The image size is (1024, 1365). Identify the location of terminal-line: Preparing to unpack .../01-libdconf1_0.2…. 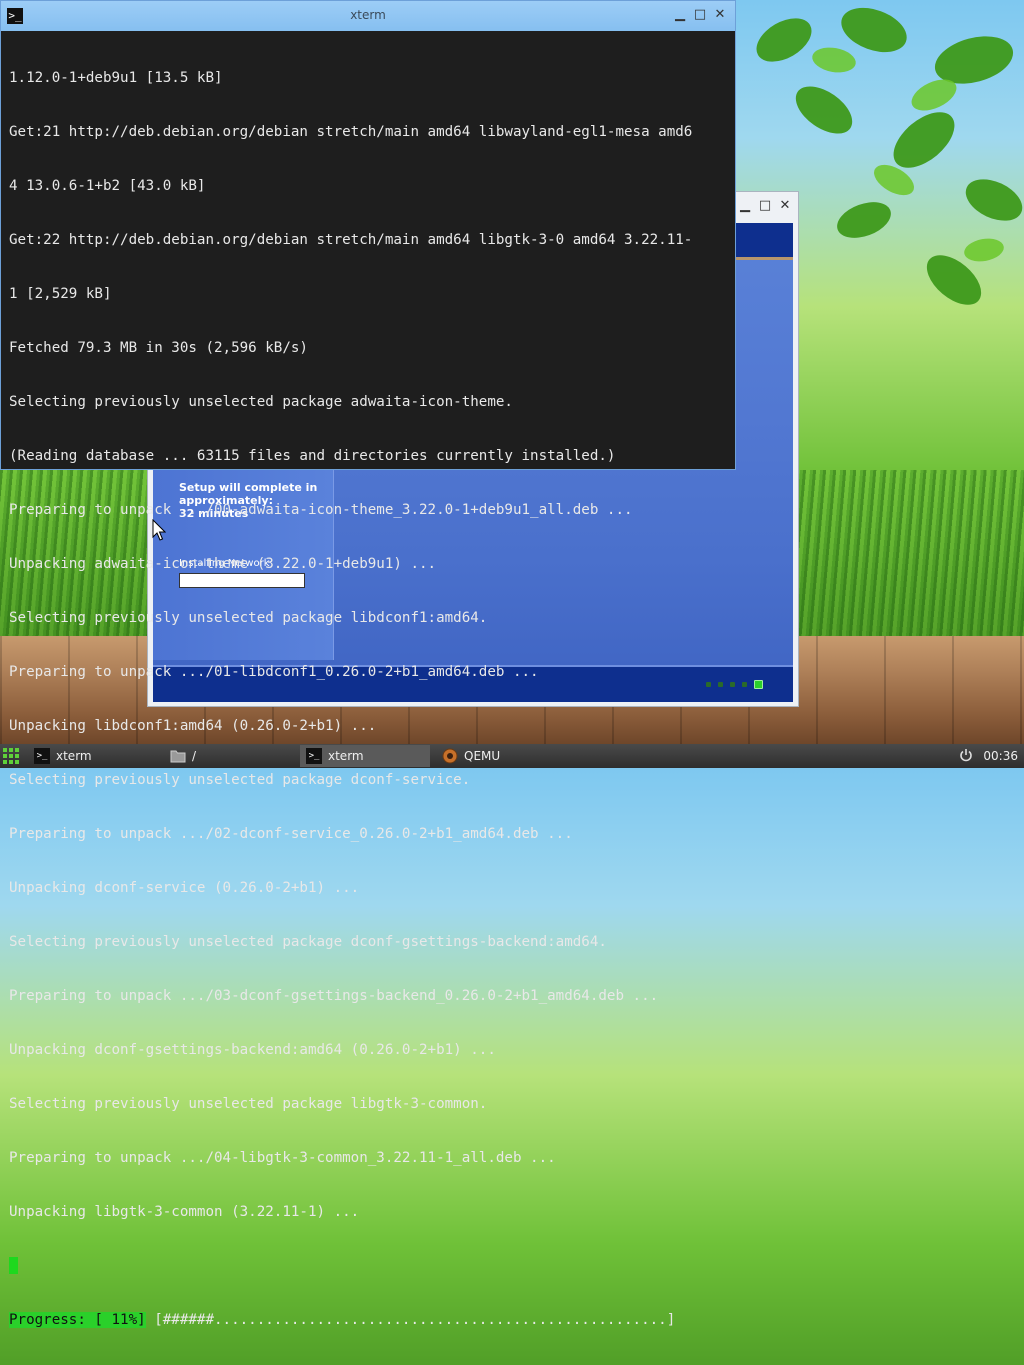
(274, 672).